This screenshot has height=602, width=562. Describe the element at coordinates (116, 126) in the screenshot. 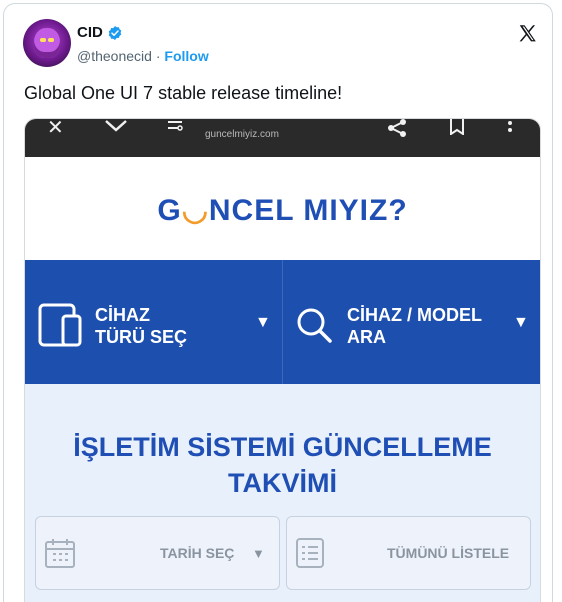

I see `chevron-down-icon` at that location.